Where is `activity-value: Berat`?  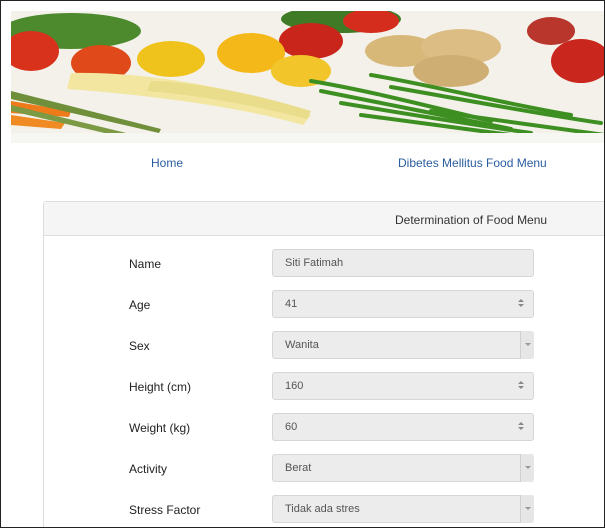 activity-value: Berat is located at coordinates (298, 468).